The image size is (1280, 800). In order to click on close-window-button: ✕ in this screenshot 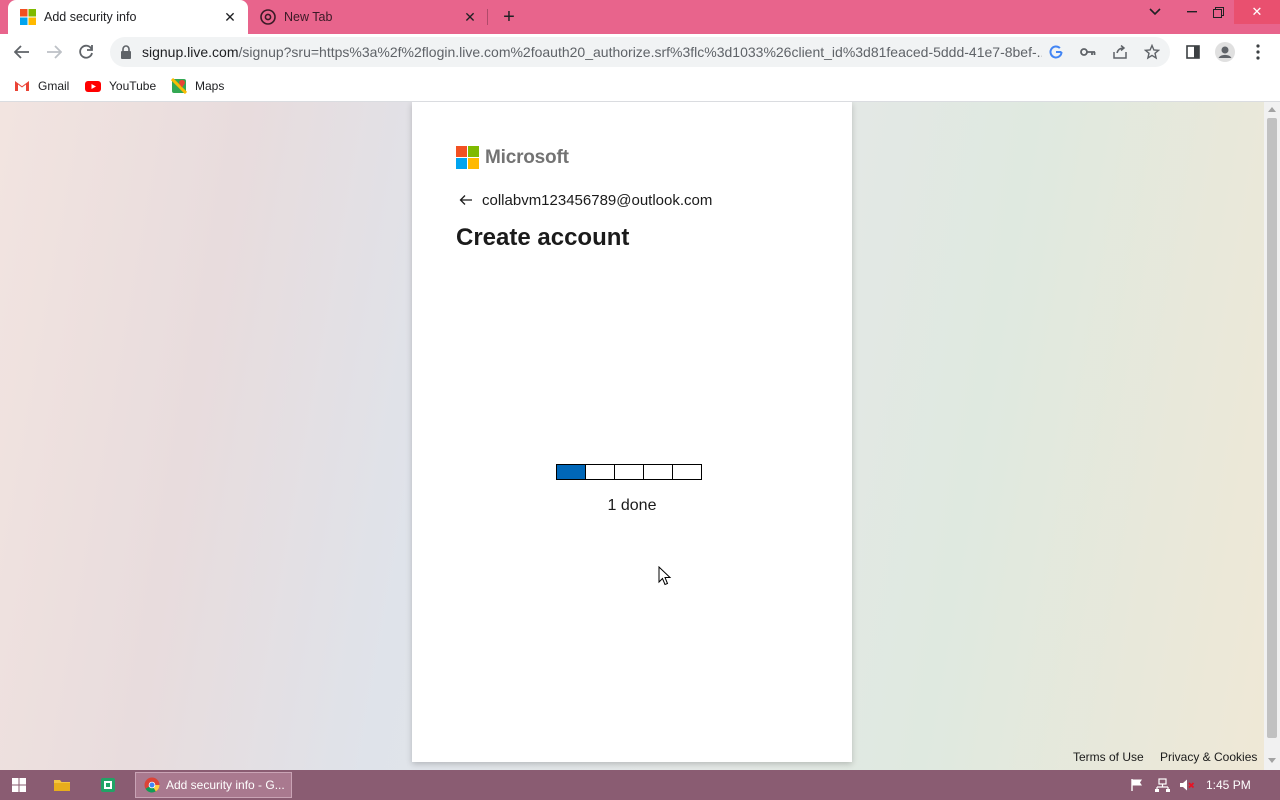, I will do `click(1257, 12)`.